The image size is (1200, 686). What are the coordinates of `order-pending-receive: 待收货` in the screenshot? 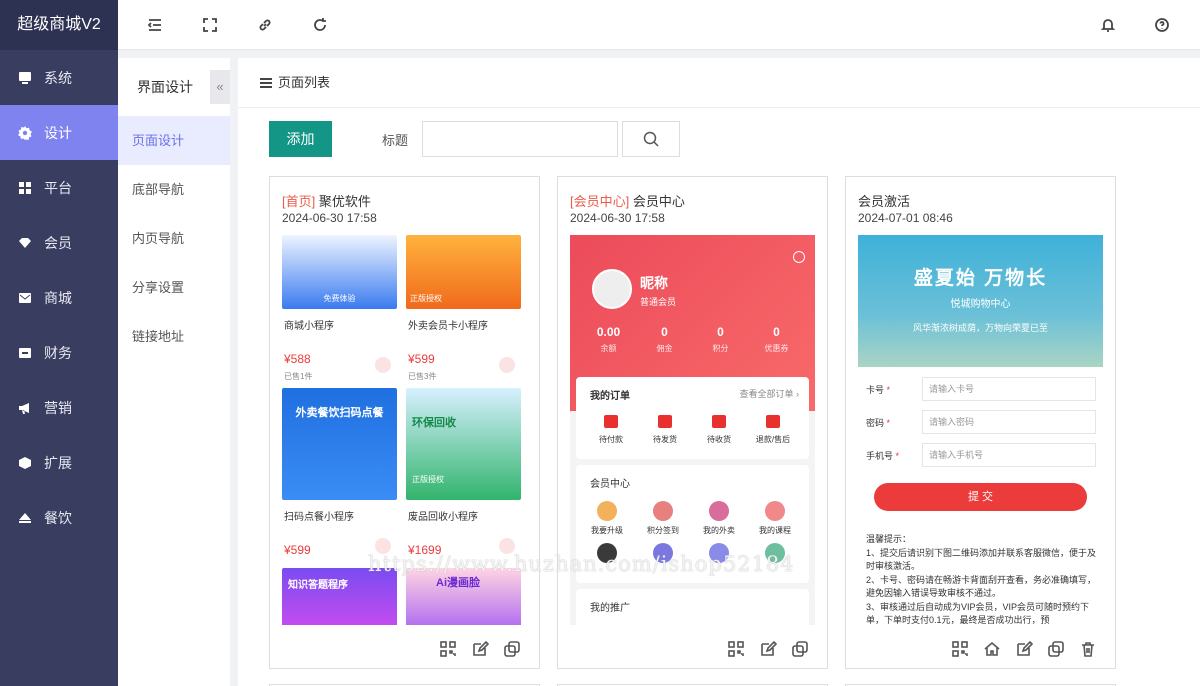 It's located at (719, 430).